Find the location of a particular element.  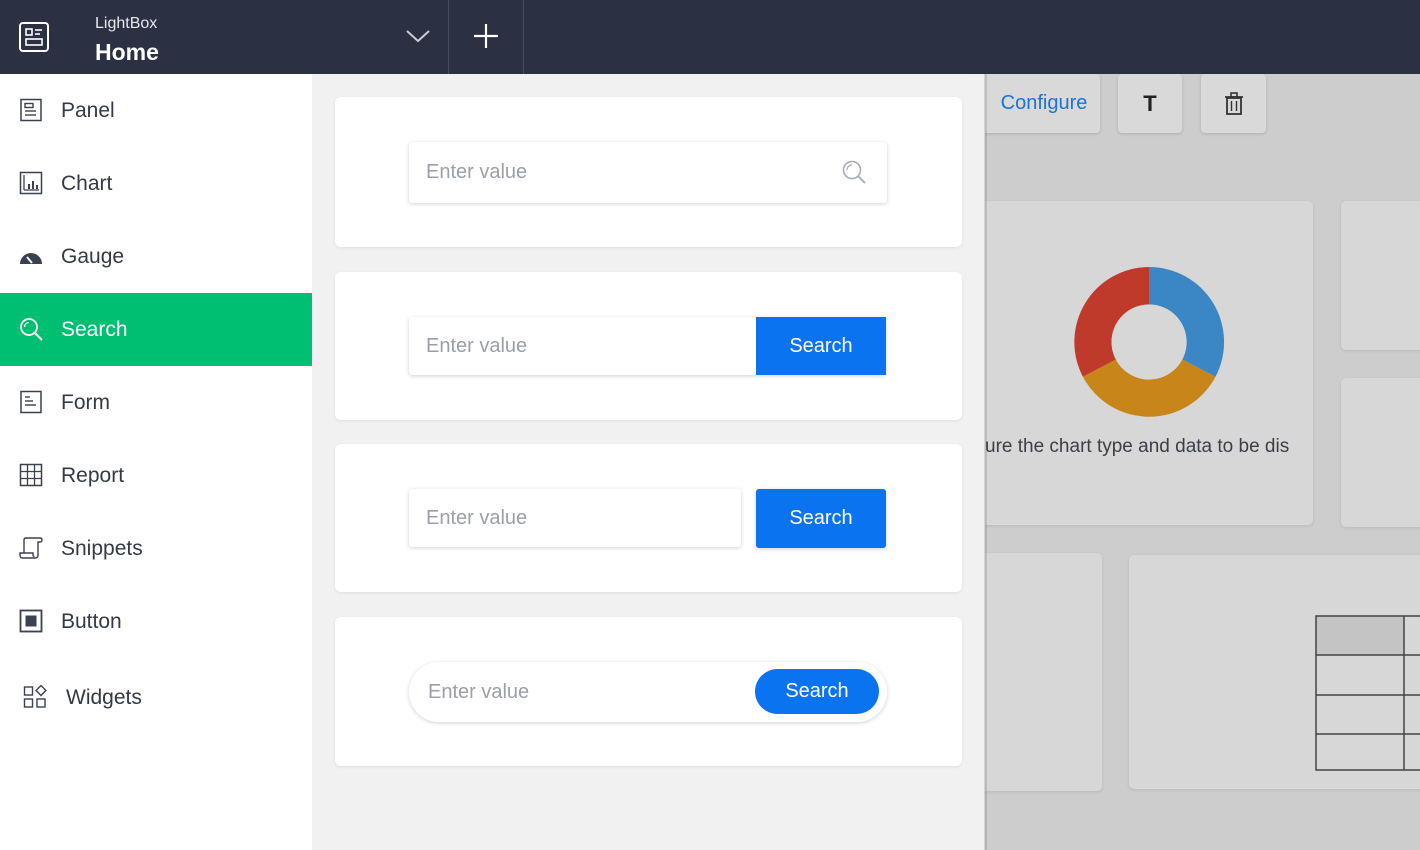

trash-icon is located at coordinates (1233, 103).